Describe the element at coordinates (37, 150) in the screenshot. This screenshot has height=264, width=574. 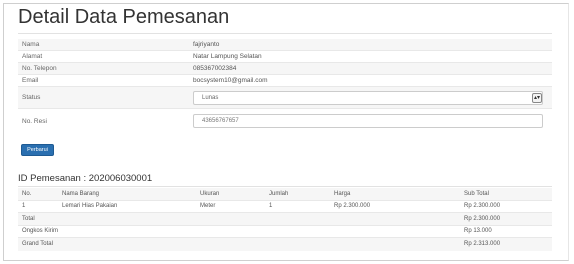
I see `update-button: Perbarui` at that location.